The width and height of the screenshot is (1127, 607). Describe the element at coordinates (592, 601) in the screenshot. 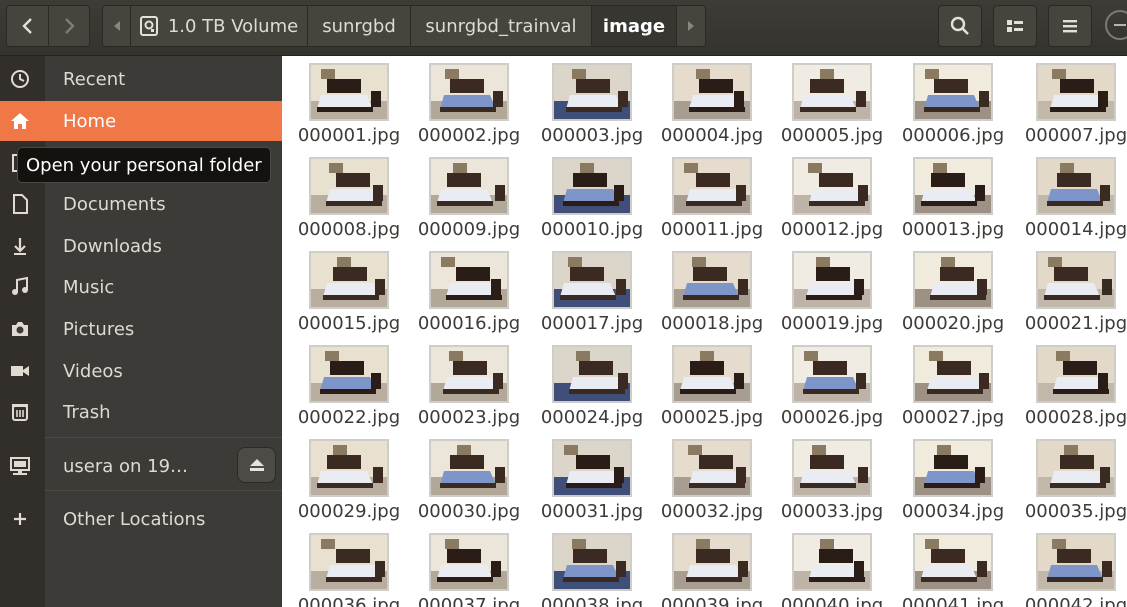

I see `file-name: 000038.jpg` at that location.